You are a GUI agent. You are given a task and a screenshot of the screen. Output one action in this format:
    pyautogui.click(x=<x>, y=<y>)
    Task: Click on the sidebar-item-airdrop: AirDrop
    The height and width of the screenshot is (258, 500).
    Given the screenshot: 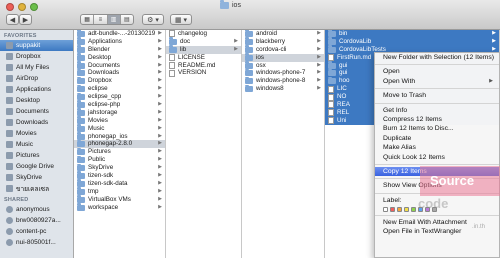 What is the action you would take?
    pyautogui.click(x=36, y=78)
    